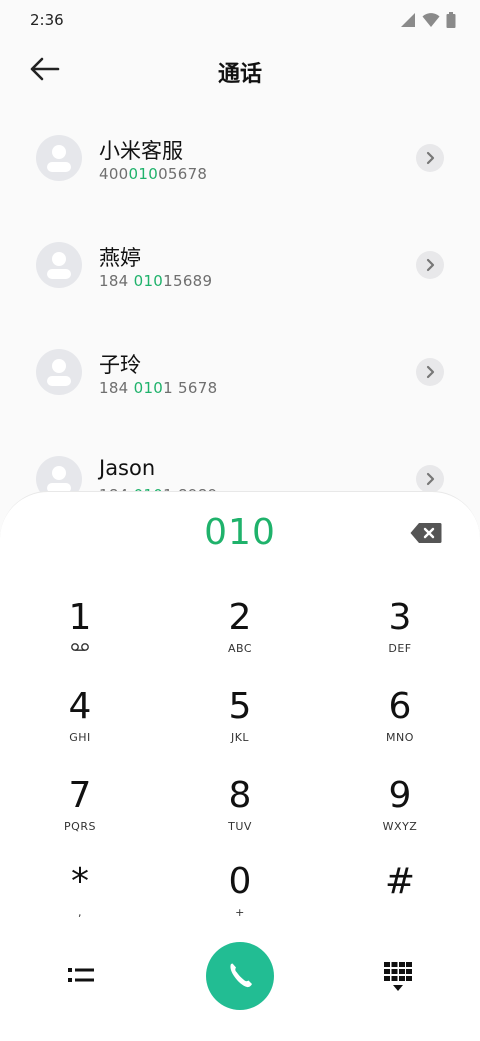  I want to click on key-hash: #, so click(400, 902).